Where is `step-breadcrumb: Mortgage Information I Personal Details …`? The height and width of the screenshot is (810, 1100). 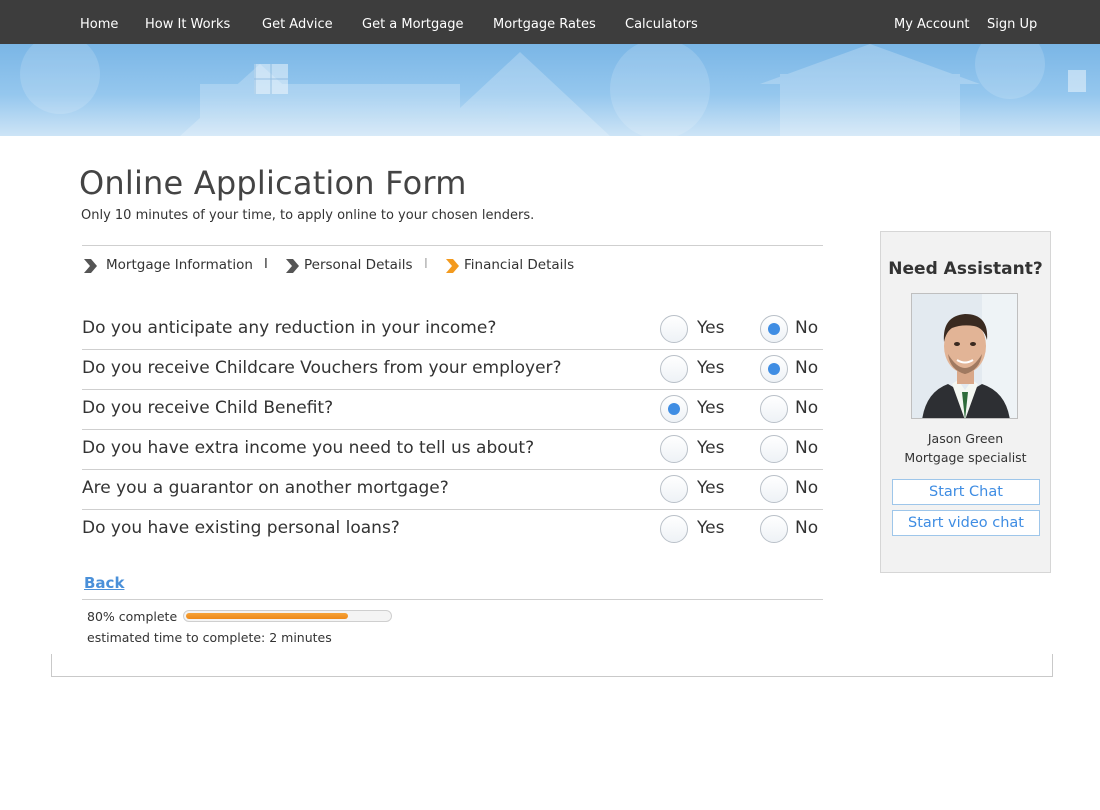
step-breadcrumb: Mortgage Information I Personal Details … is located at coordinates (452, 266).